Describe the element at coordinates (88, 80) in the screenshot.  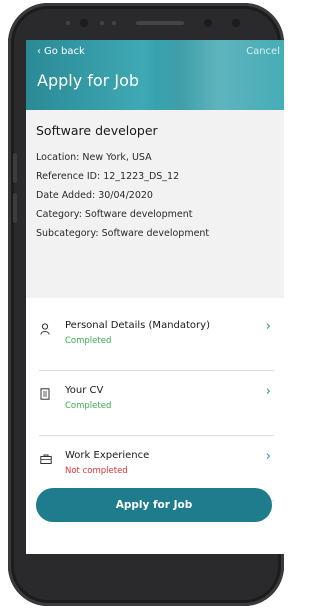
I see `page-title: Apply for Job` at that location.